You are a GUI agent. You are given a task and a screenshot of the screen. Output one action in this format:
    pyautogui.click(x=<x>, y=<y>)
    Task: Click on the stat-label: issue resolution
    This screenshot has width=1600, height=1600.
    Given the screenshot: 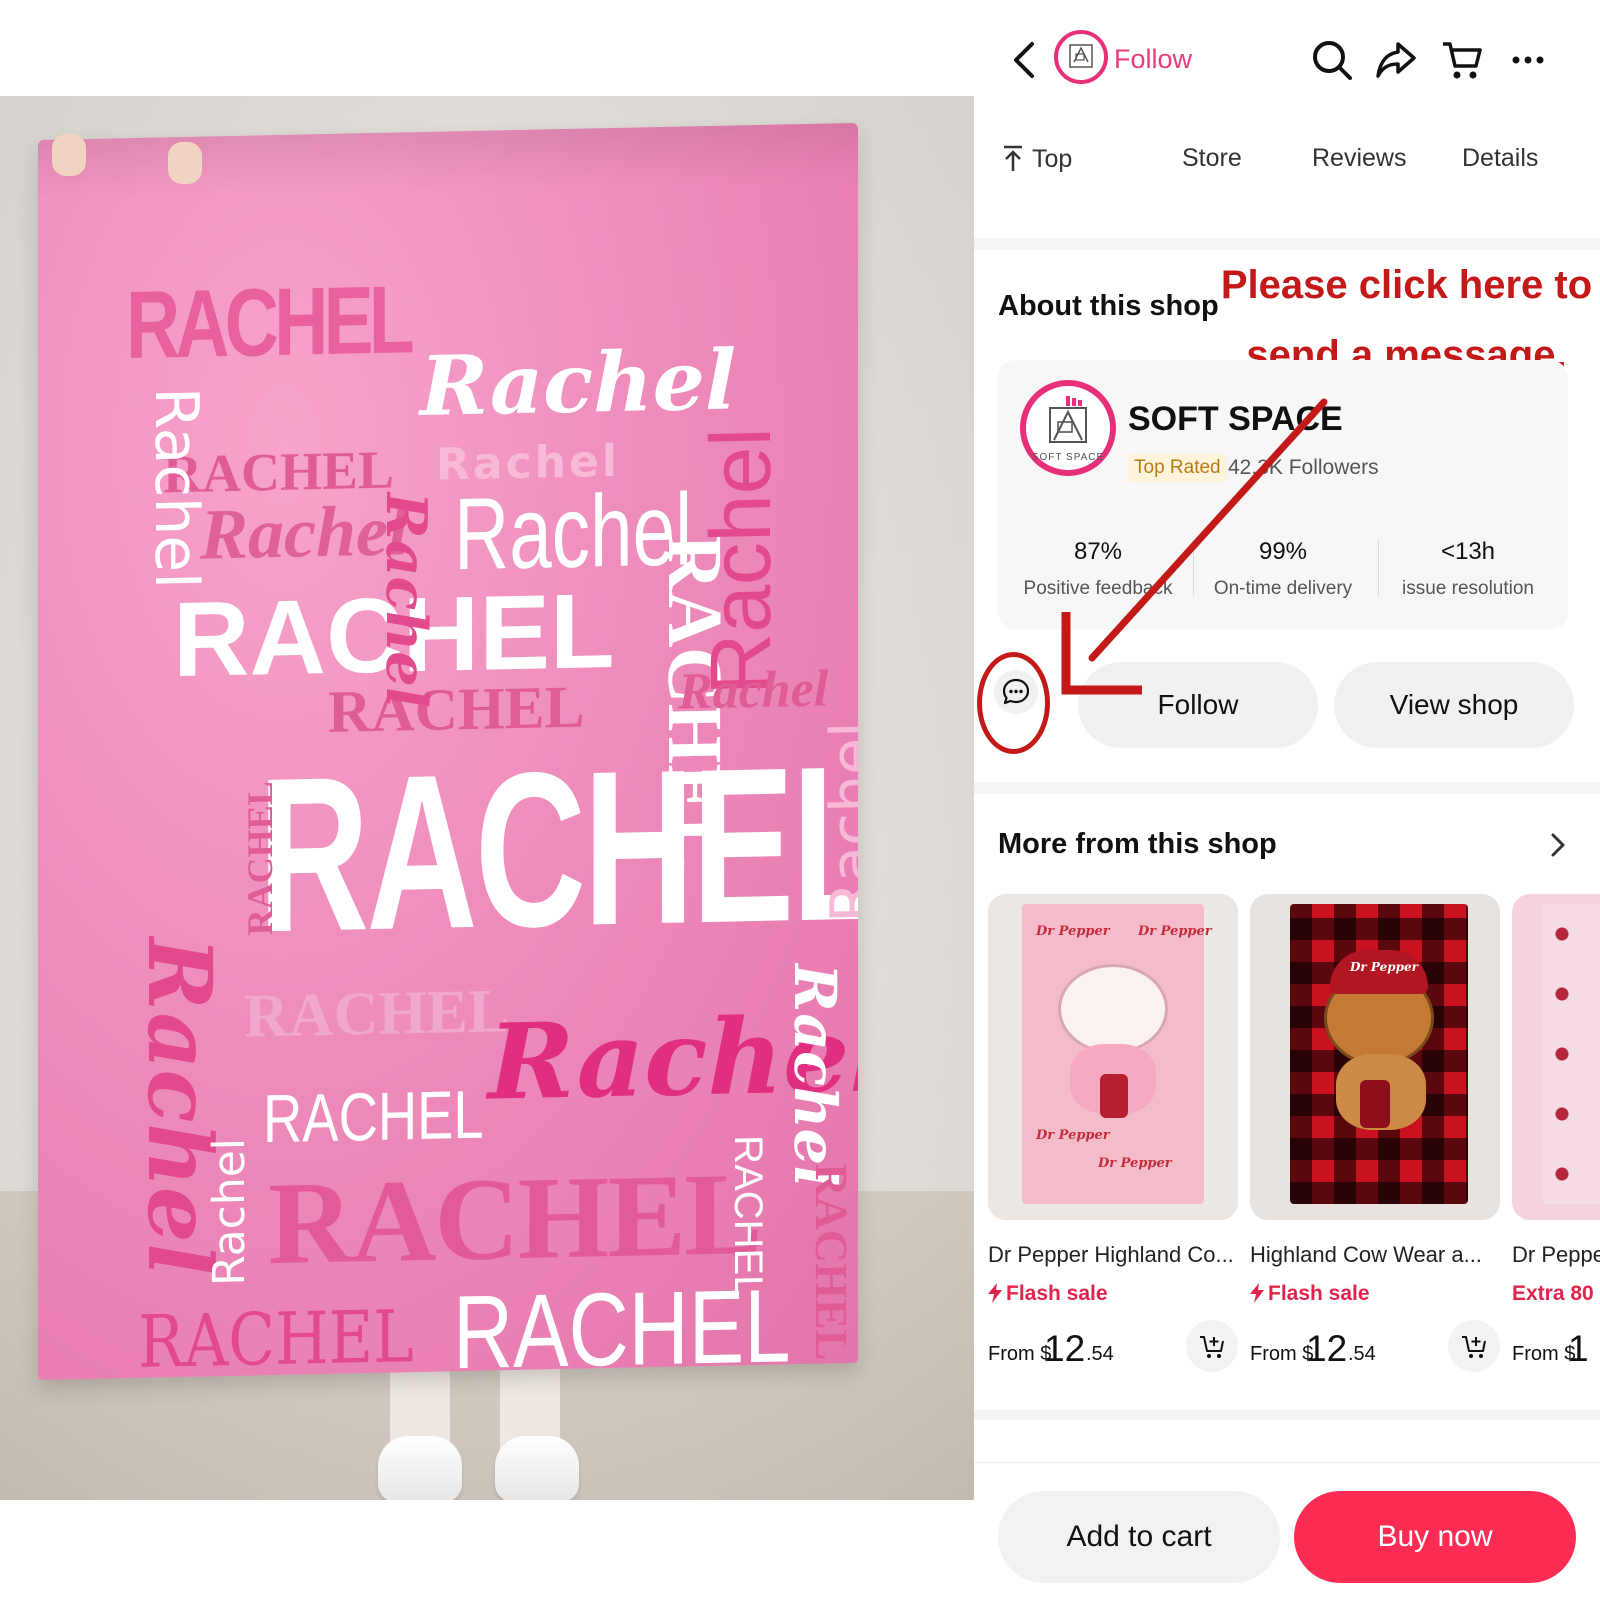 What is the action you would take?
    pyautogui.click(x=1468, y=588)
    